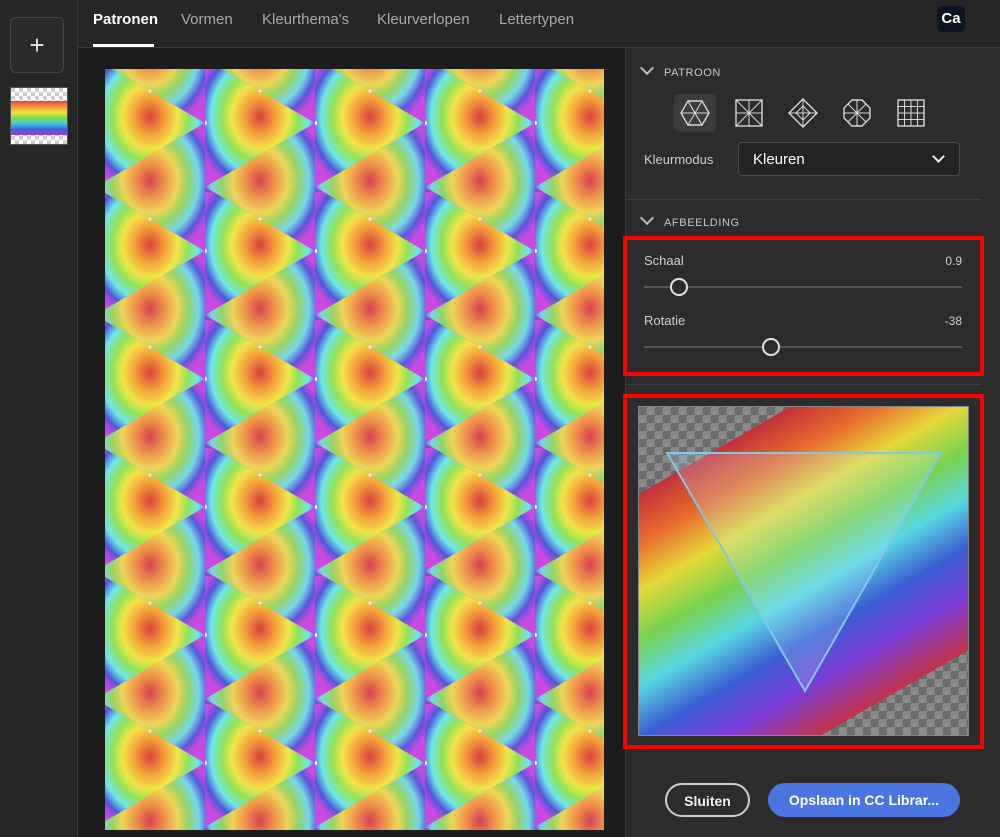 This screenshot has height=837, width=1000. I want to click on pattern-section-title: PATROON, so click(692, 73).